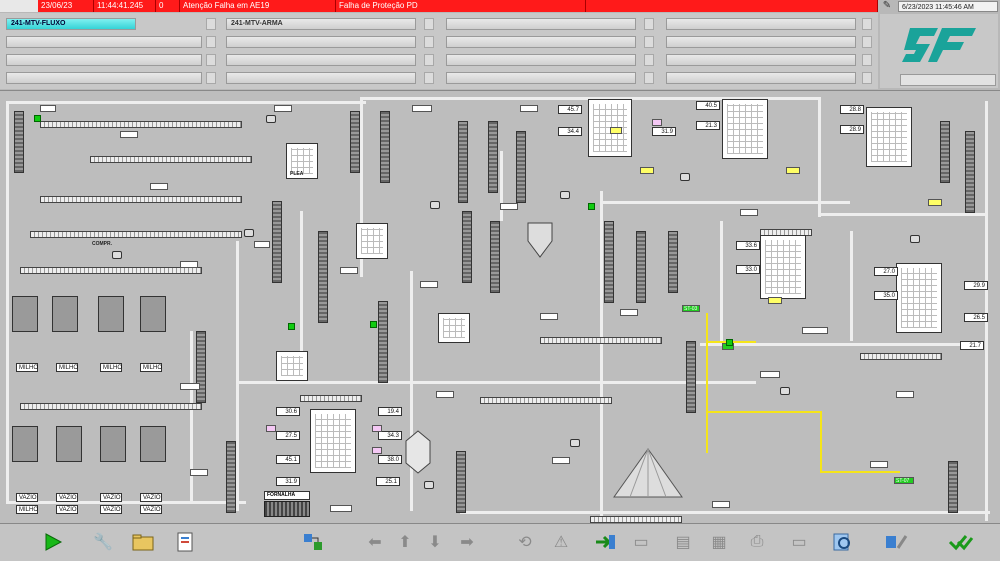 This screenshot has height=561, width=1000. I want to click on panel2-icon: ▦, so click(719, 542).